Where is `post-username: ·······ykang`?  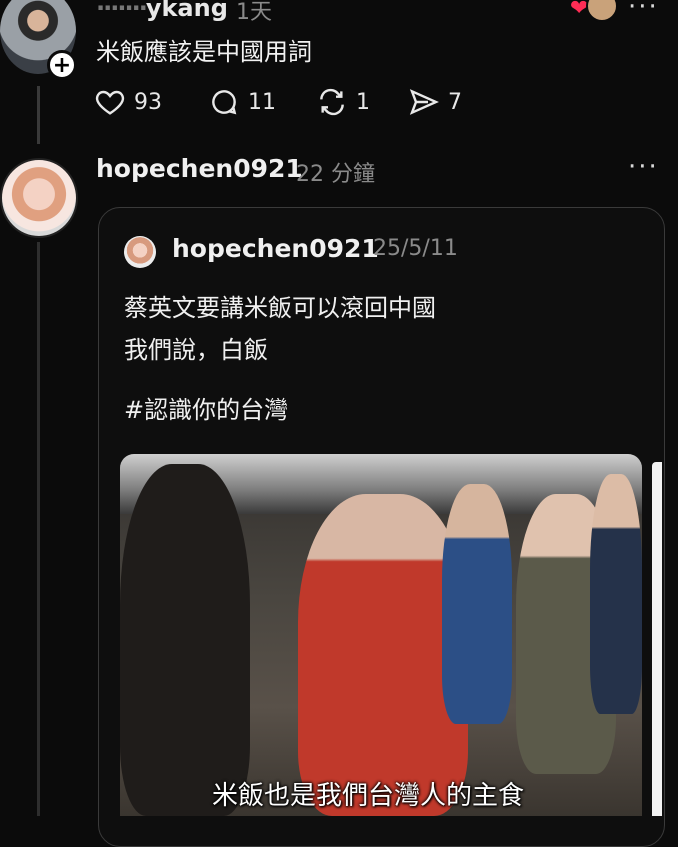 post-username: ·······ykang is located at coordinates (162, 11).